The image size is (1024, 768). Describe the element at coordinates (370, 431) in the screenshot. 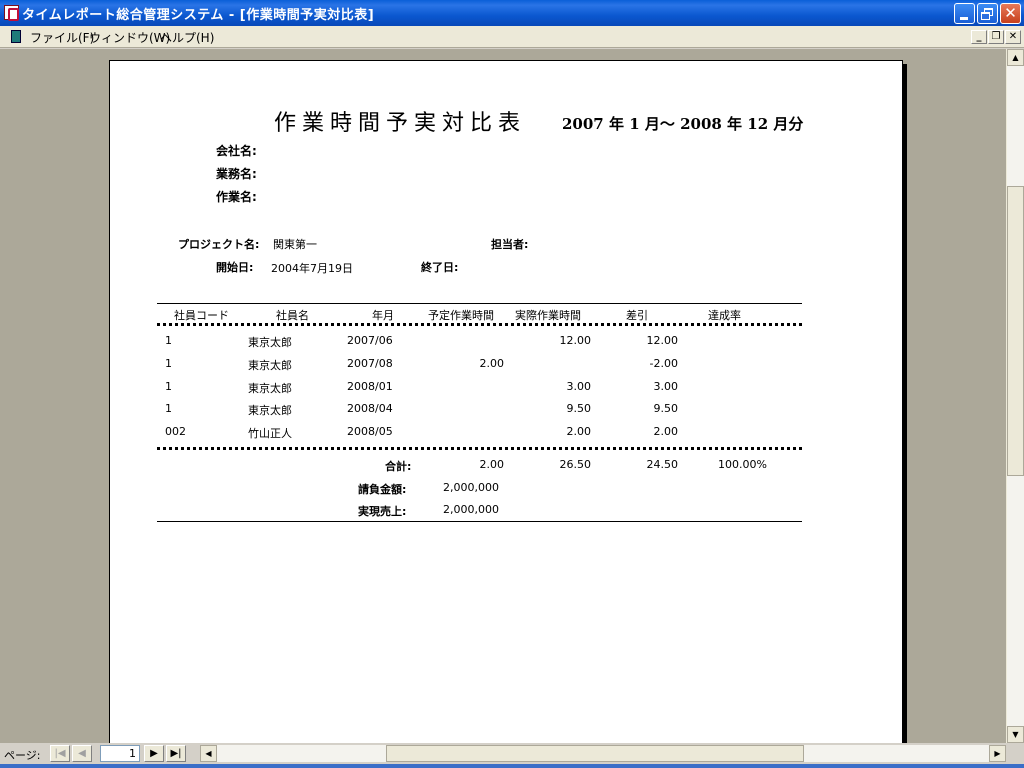

I see `cell-month: 2008/05` at that location.